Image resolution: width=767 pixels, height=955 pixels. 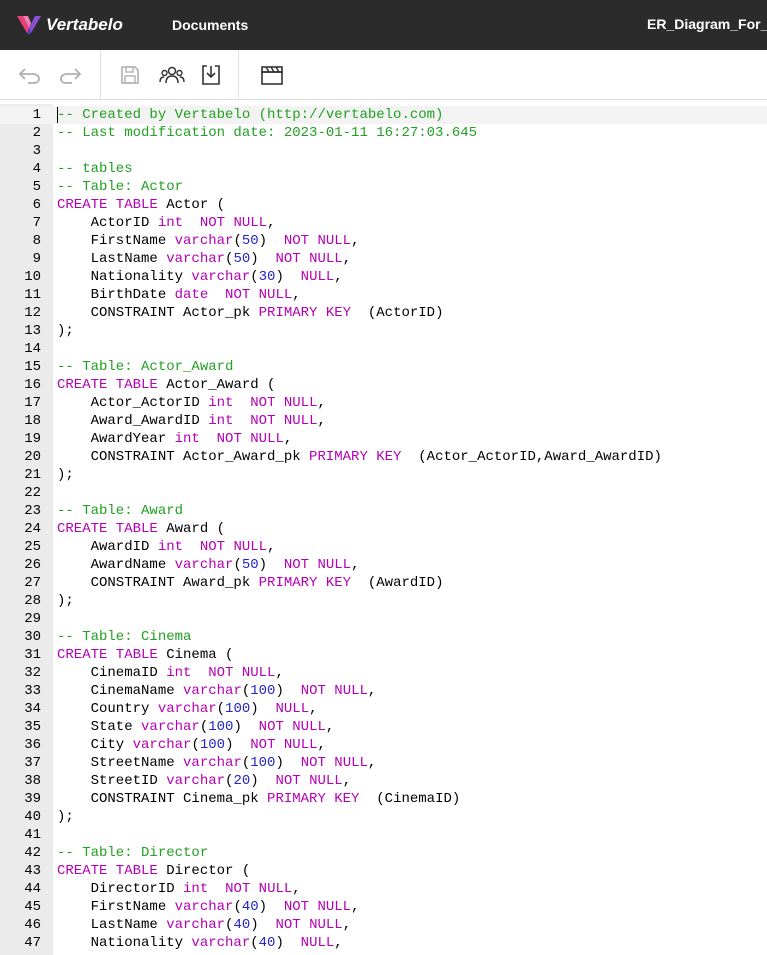 I want to click on line-number: 16, so click(x=32, y=385).